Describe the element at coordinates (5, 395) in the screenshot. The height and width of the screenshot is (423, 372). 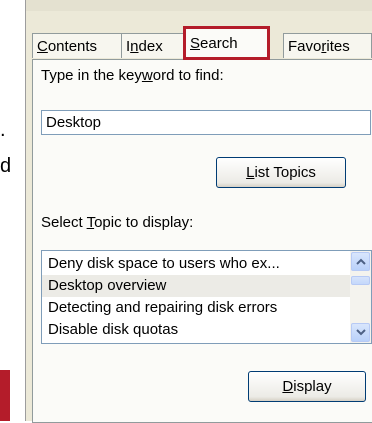
I see `red-highlight-marker` at that location.